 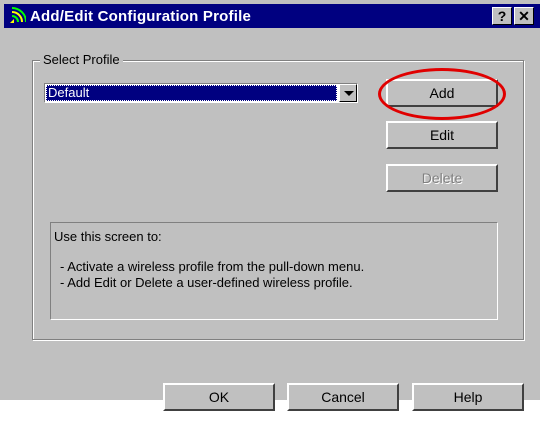 I want to click on select-profile-label: Select Profile, so click(x=81, y=59).